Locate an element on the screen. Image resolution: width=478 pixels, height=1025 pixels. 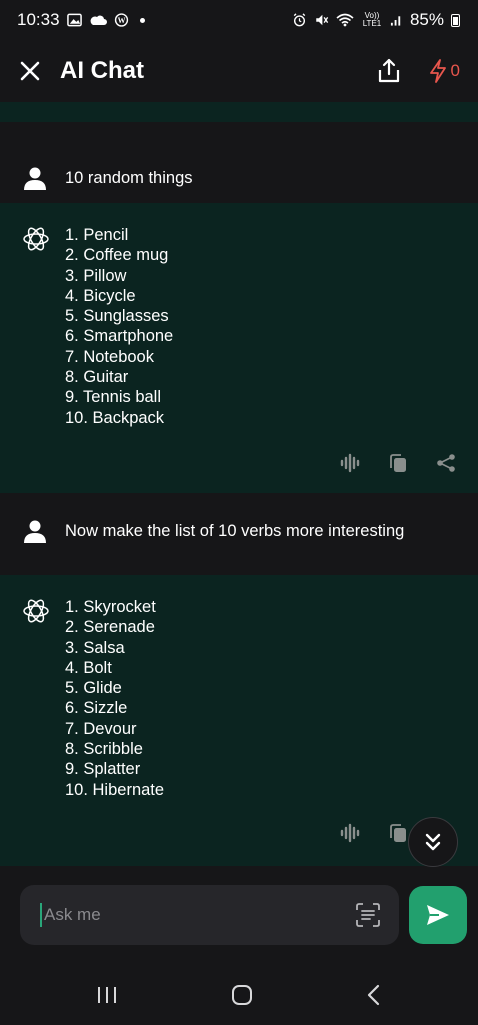
chat-input-bar: Ask me is located at coordinates (209, 915).